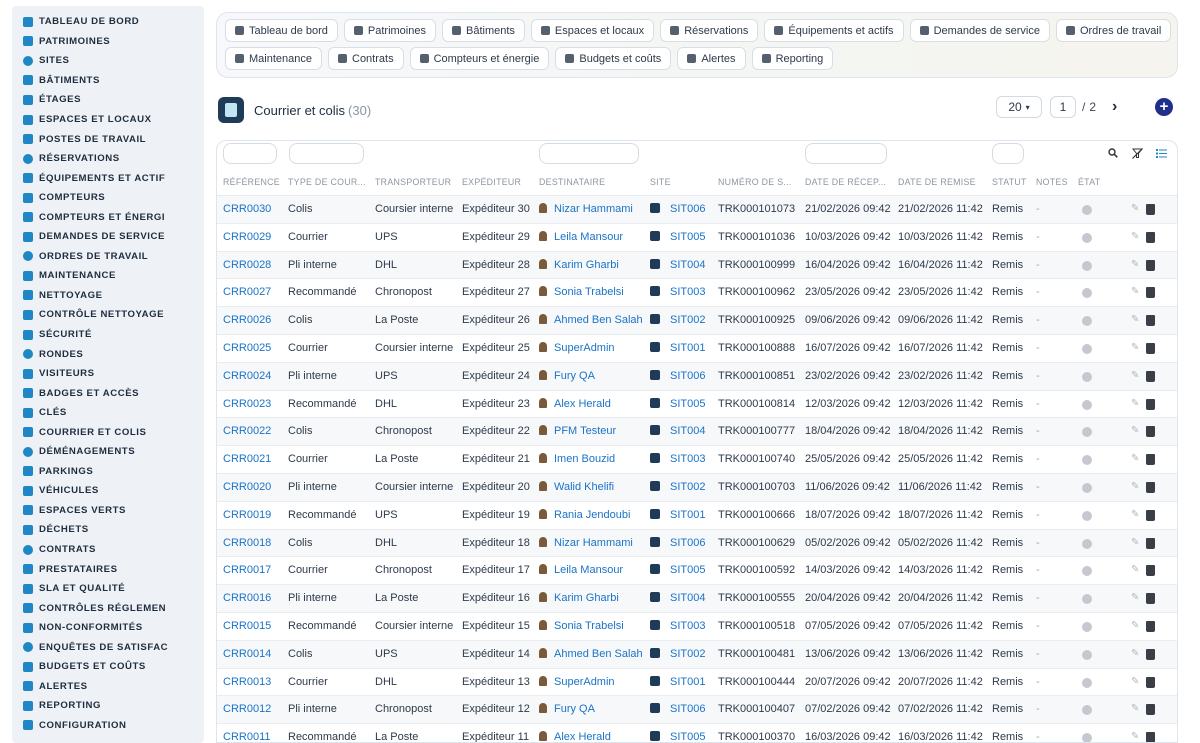 The image size is (1200, 743). What do you see at coordinates (586, 598) in the screenshot?
I see `recipient-link: Karim Gharbi` at bounding box center [586, 598].